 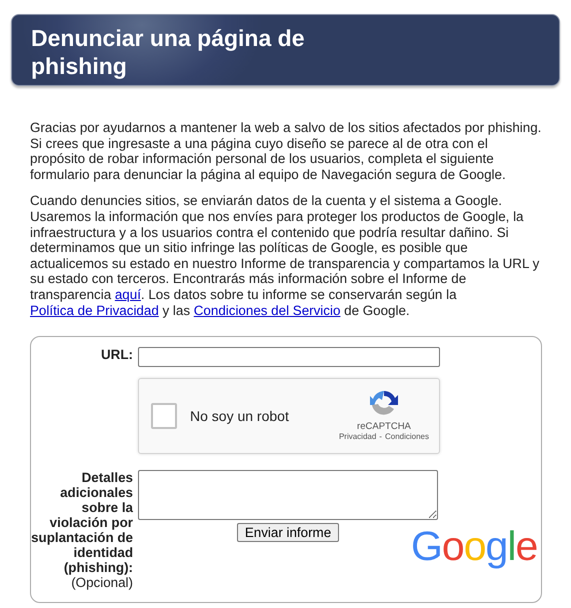 What do you see at coordinates (94, 310) in the screenshot?
I see `text-link: Política de Privacidad` at bounding box center [94, 310].